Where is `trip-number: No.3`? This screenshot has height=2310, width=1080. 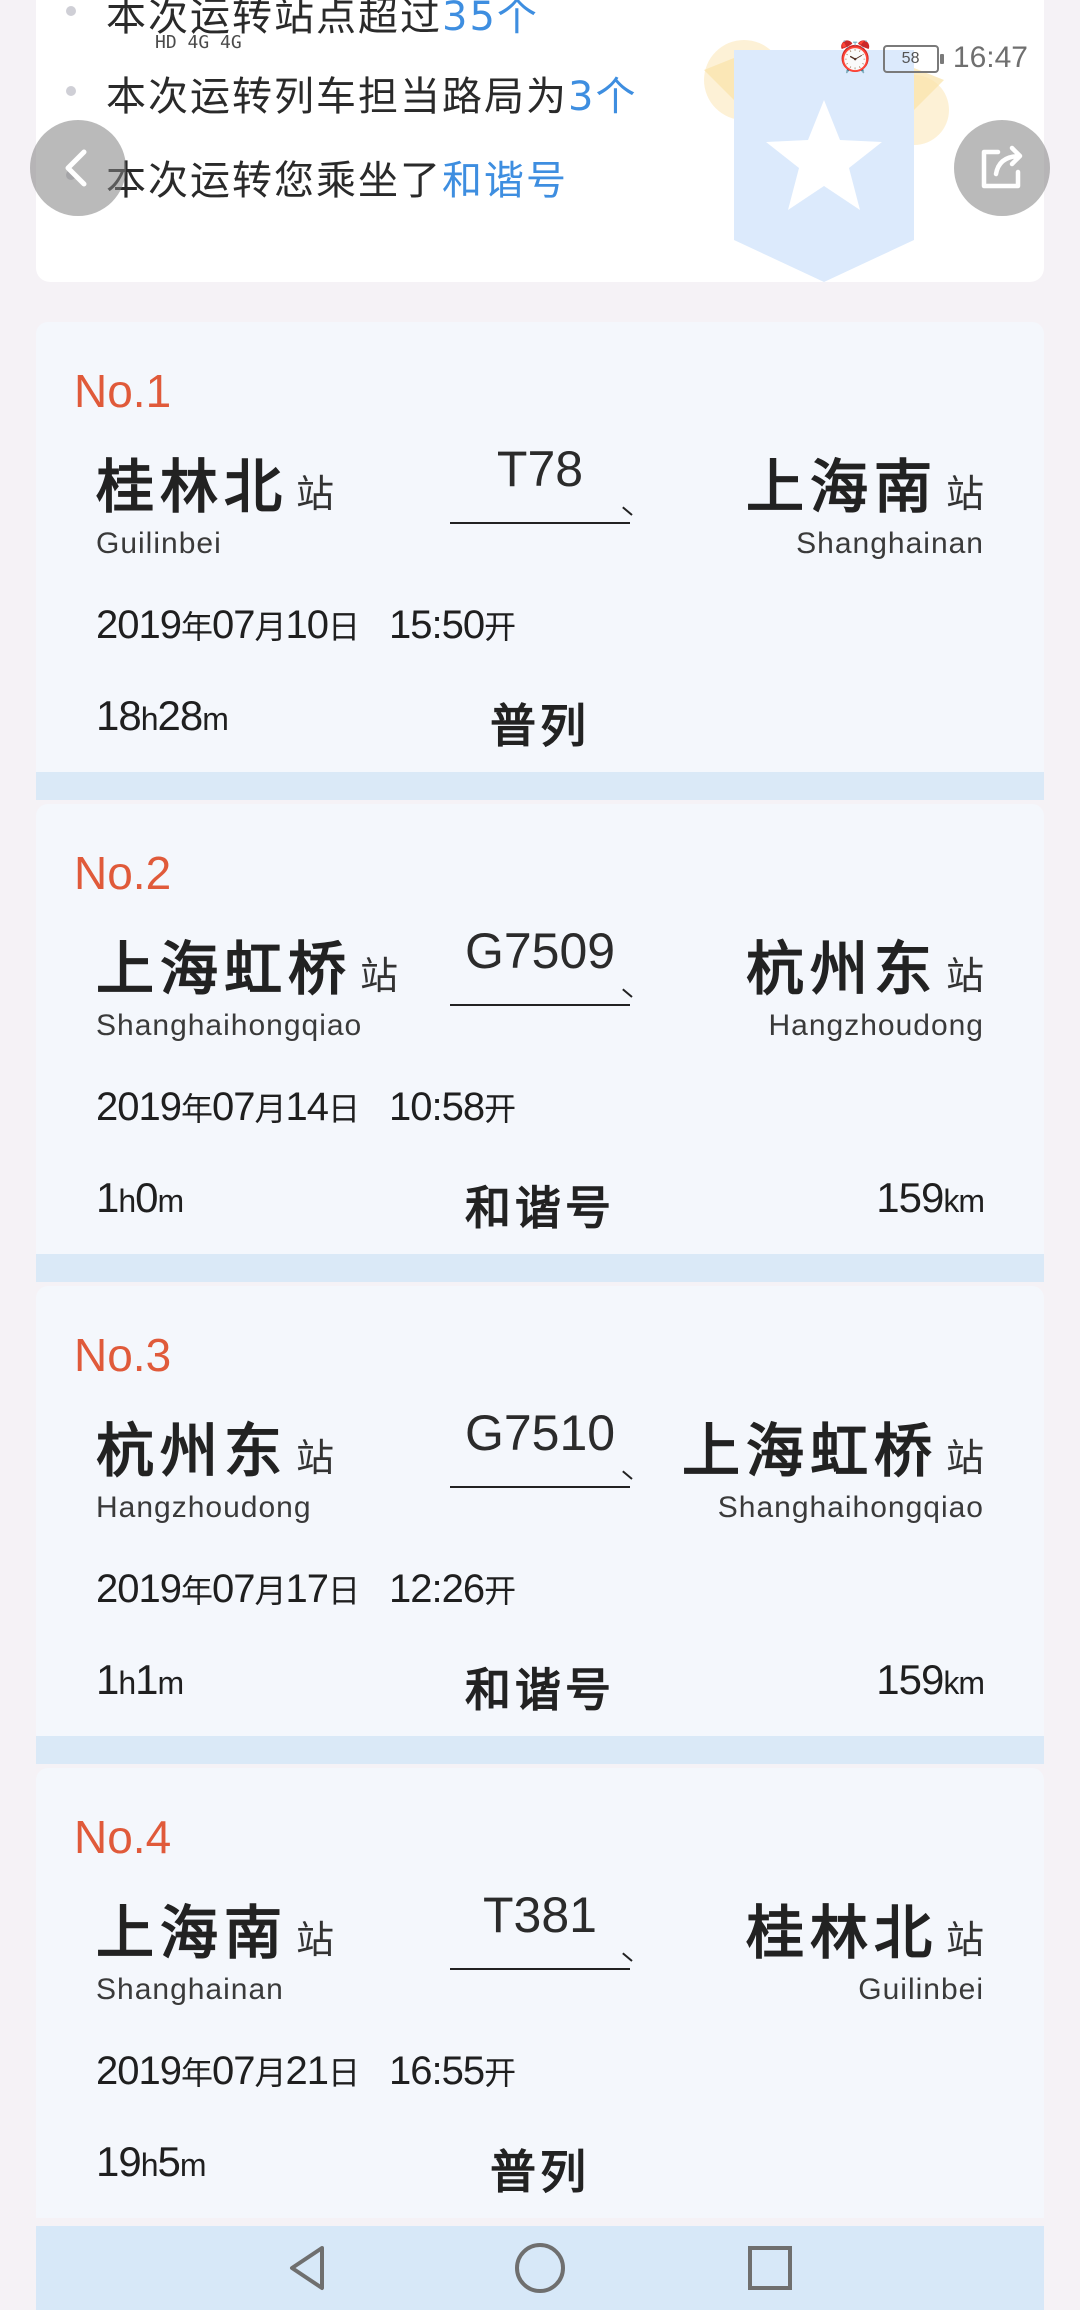 trip-number: No.3 is located at coordinates (123, 1355).